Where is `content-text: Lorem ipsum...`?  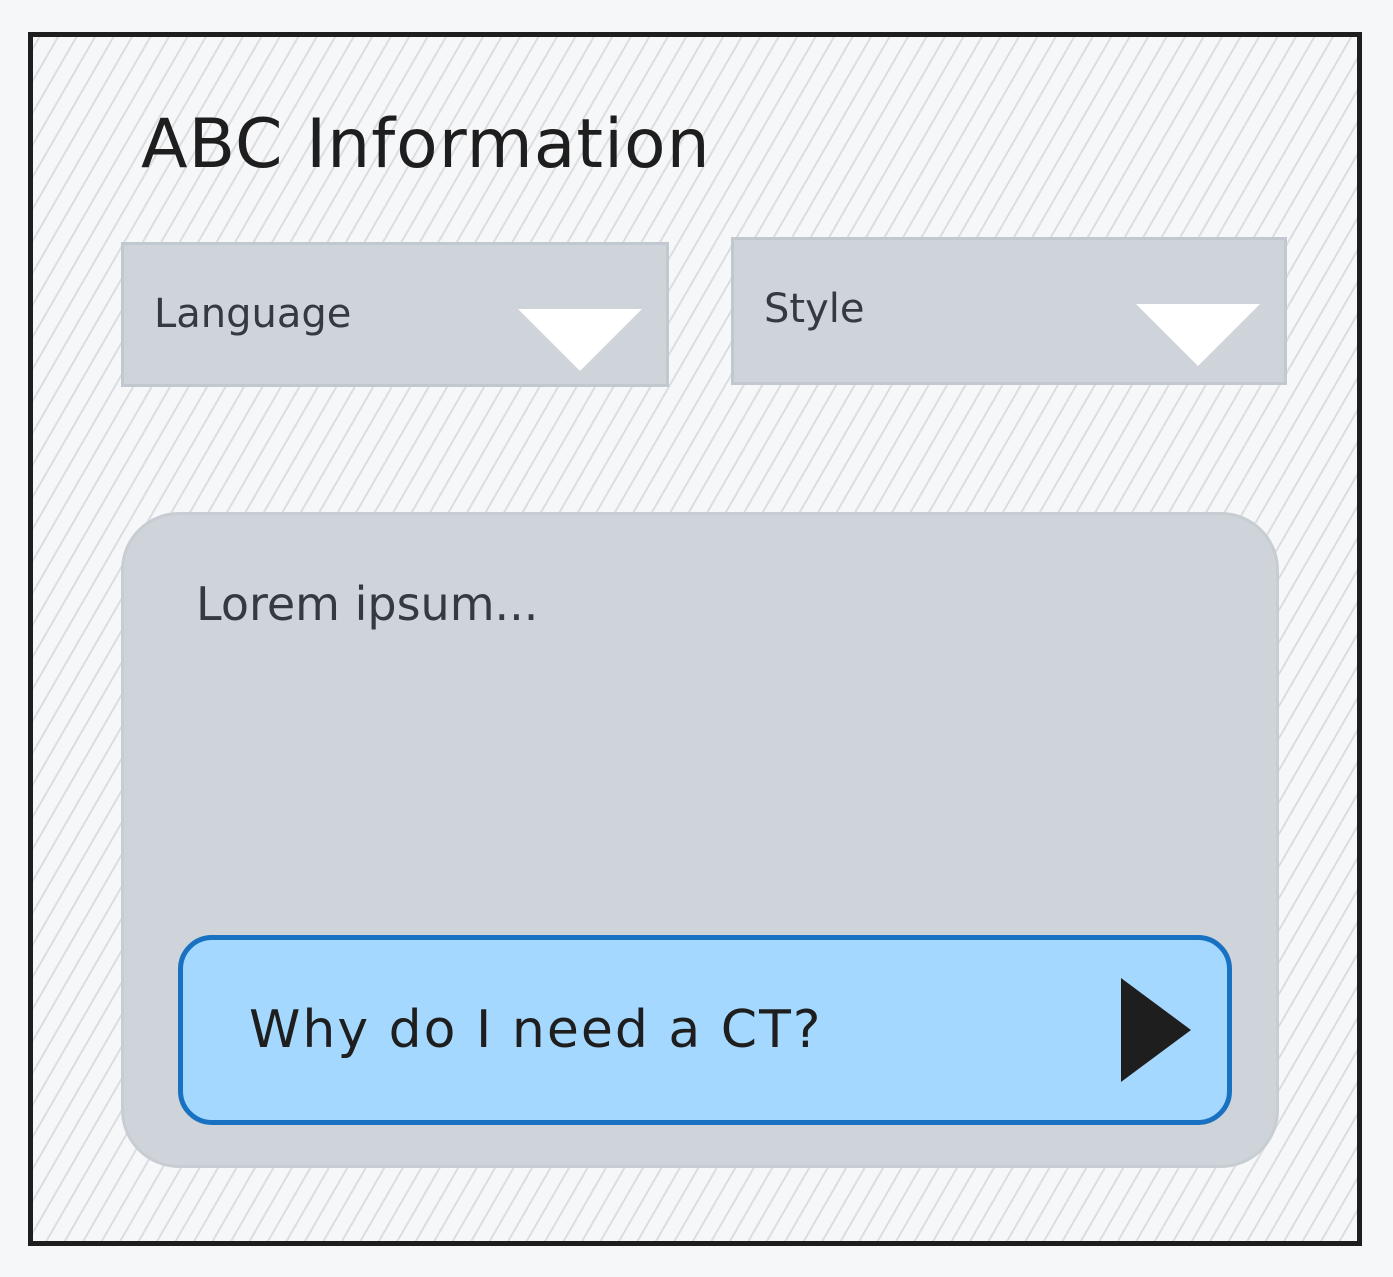 content-text: Lorem ipsum... is located at coordinates (367, 604).